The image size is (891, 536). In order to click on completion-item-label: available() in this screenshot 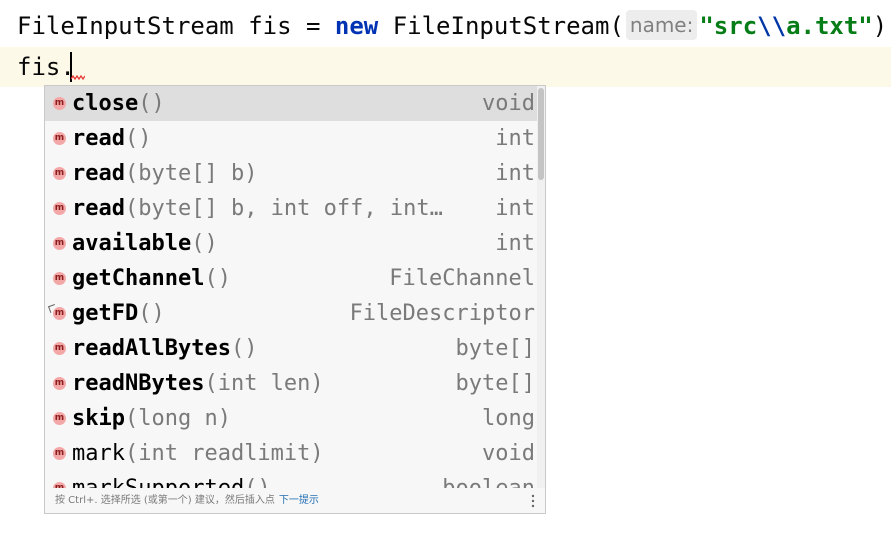, I will do `click(145, 243)`.